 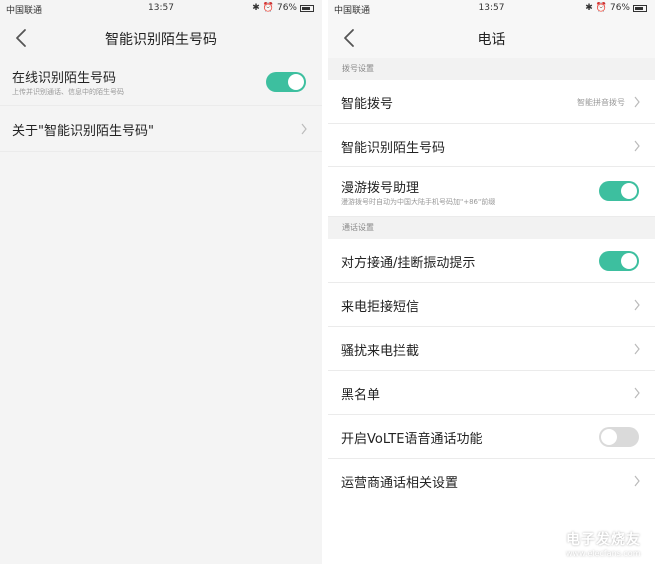 I want to click on setting-value: 智能拼音拨号, so click(x=601, y=102).